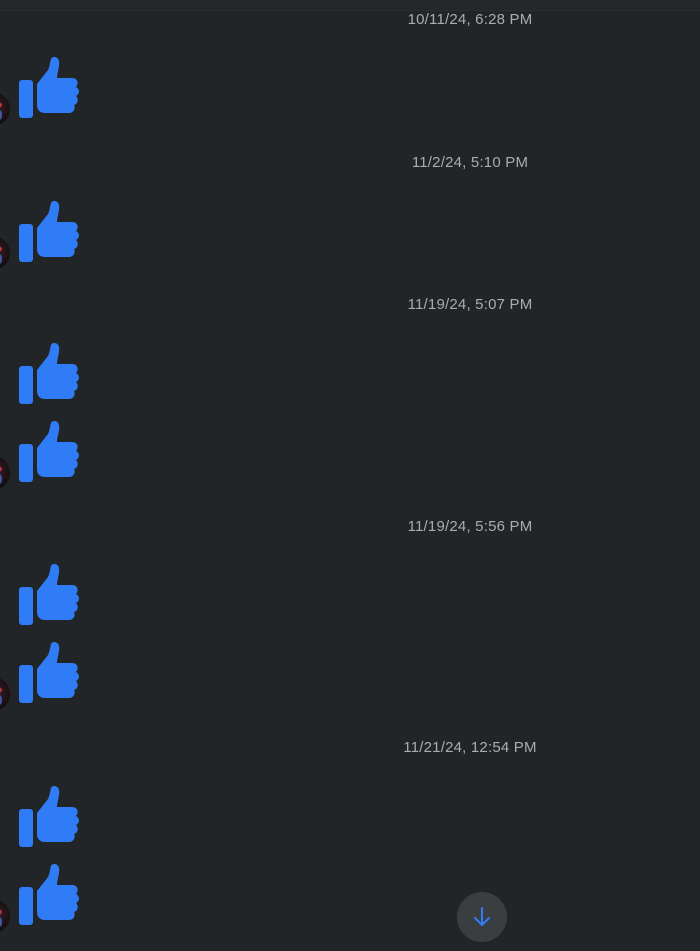  I want to click on message-timestamp: 11/21/24, 12:54 PM, so click(470, 747).